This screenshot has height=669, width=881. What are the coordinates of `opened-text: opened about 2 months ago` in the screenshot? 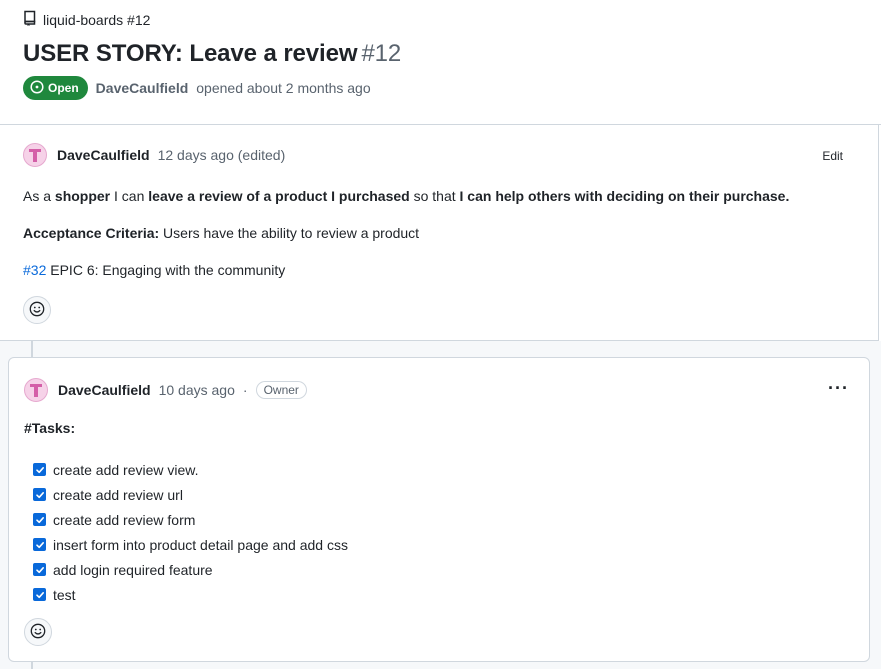 It's located at (283, 88).